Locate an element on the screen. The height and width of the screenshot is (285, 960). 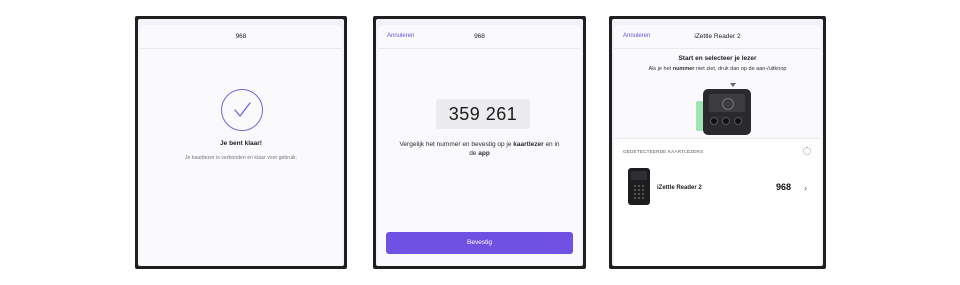
contactless-icon is located at coordinates (727, 103).